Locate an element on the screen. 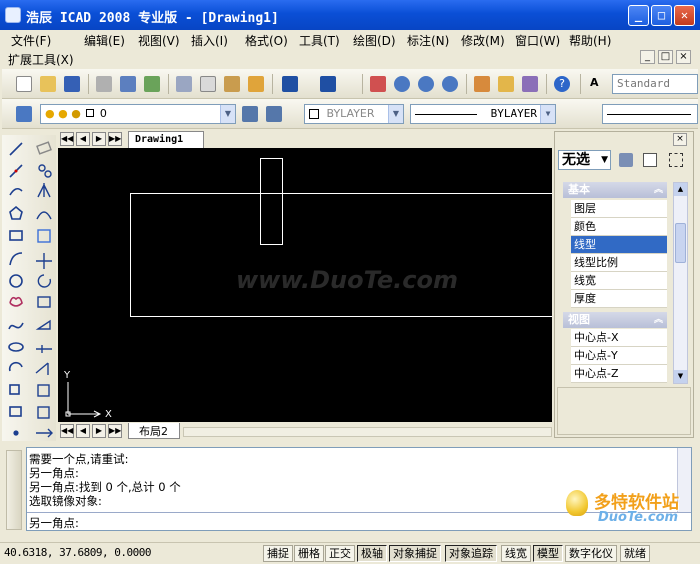 The height and width of the screenshot is (564, 700). menu-file: 文件(F) is located at coordinates (31, 40).